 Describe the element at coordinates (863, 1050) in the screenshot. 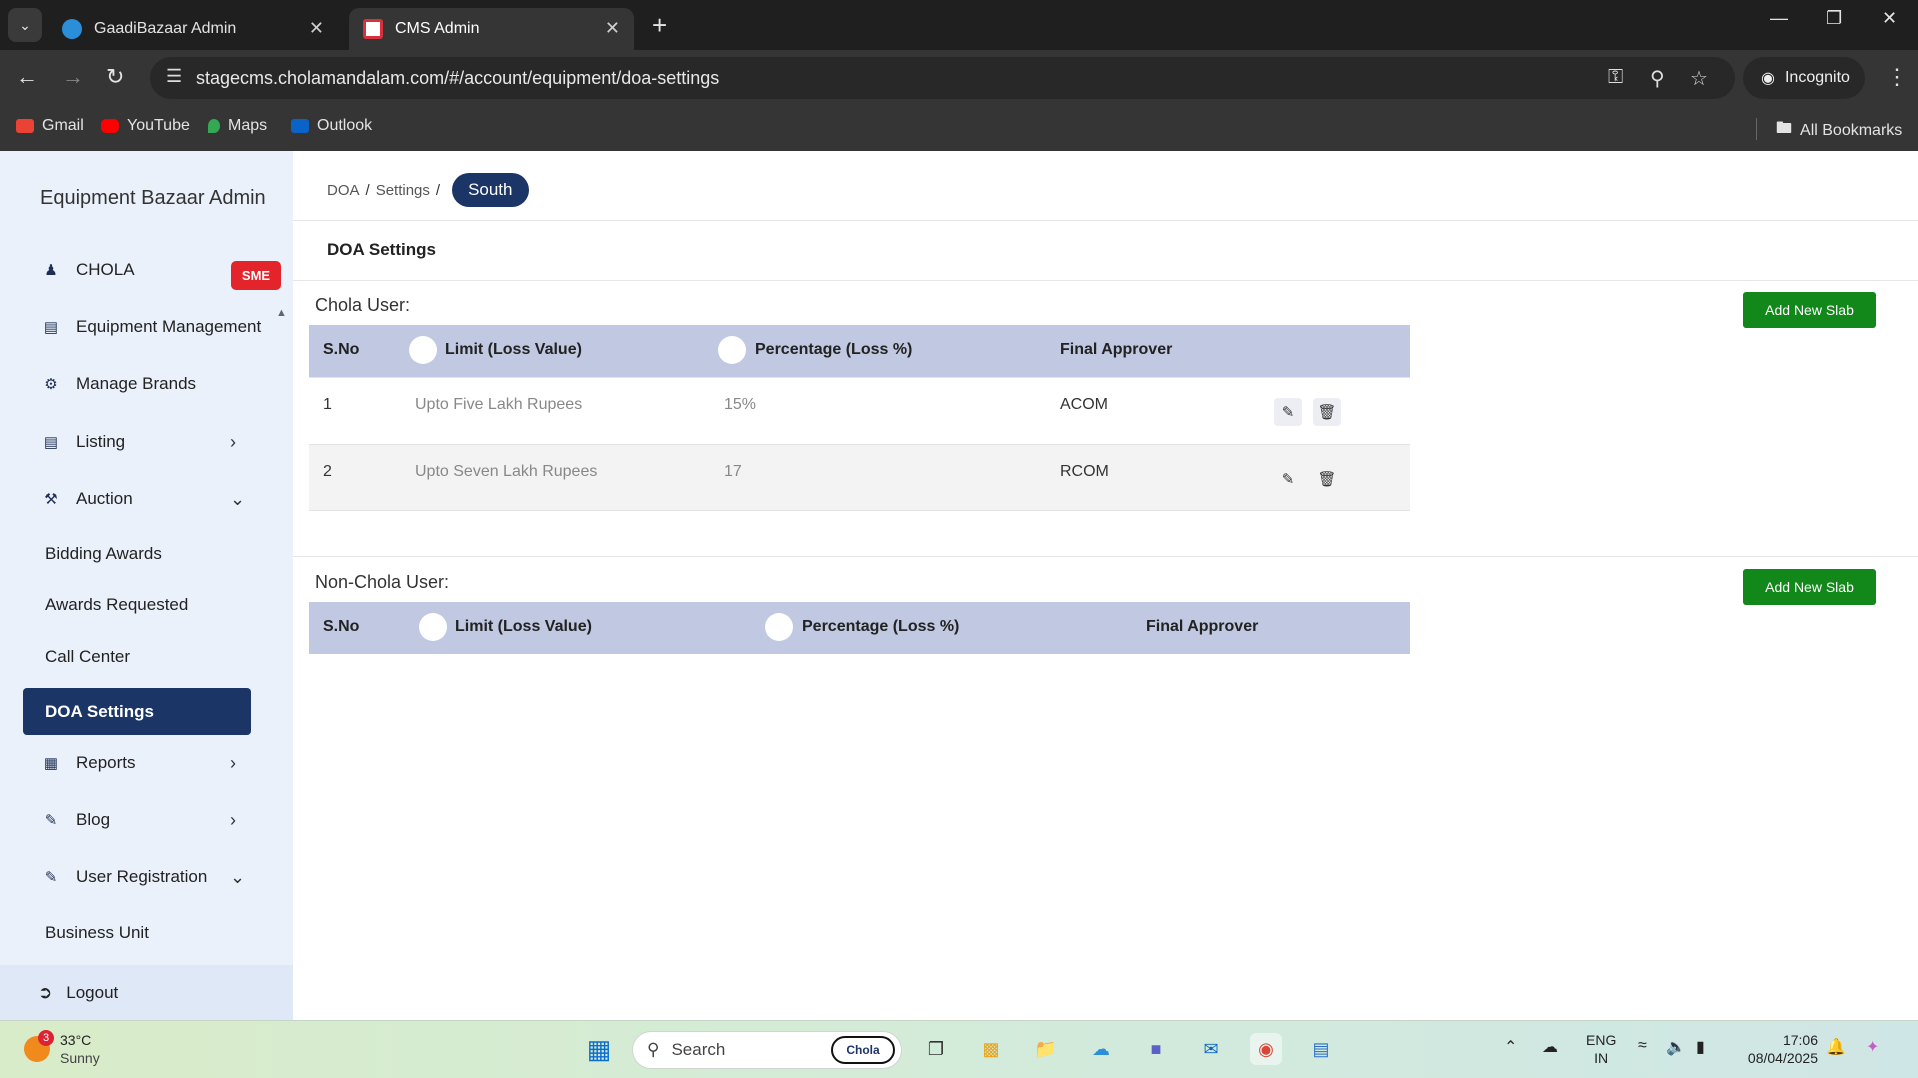

I see `chola-search-highlight: Chola` at that location.